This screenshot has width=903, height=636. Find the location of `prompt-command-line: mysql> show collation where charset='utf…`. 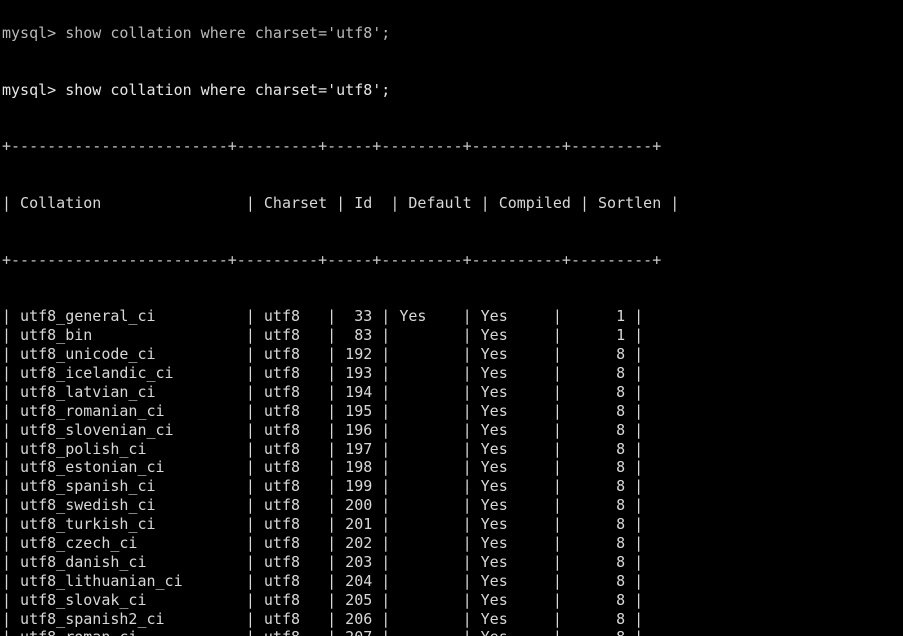

prompt-command-line: mysql> show collation where charset='utf… is located at coordinates (196, 89).